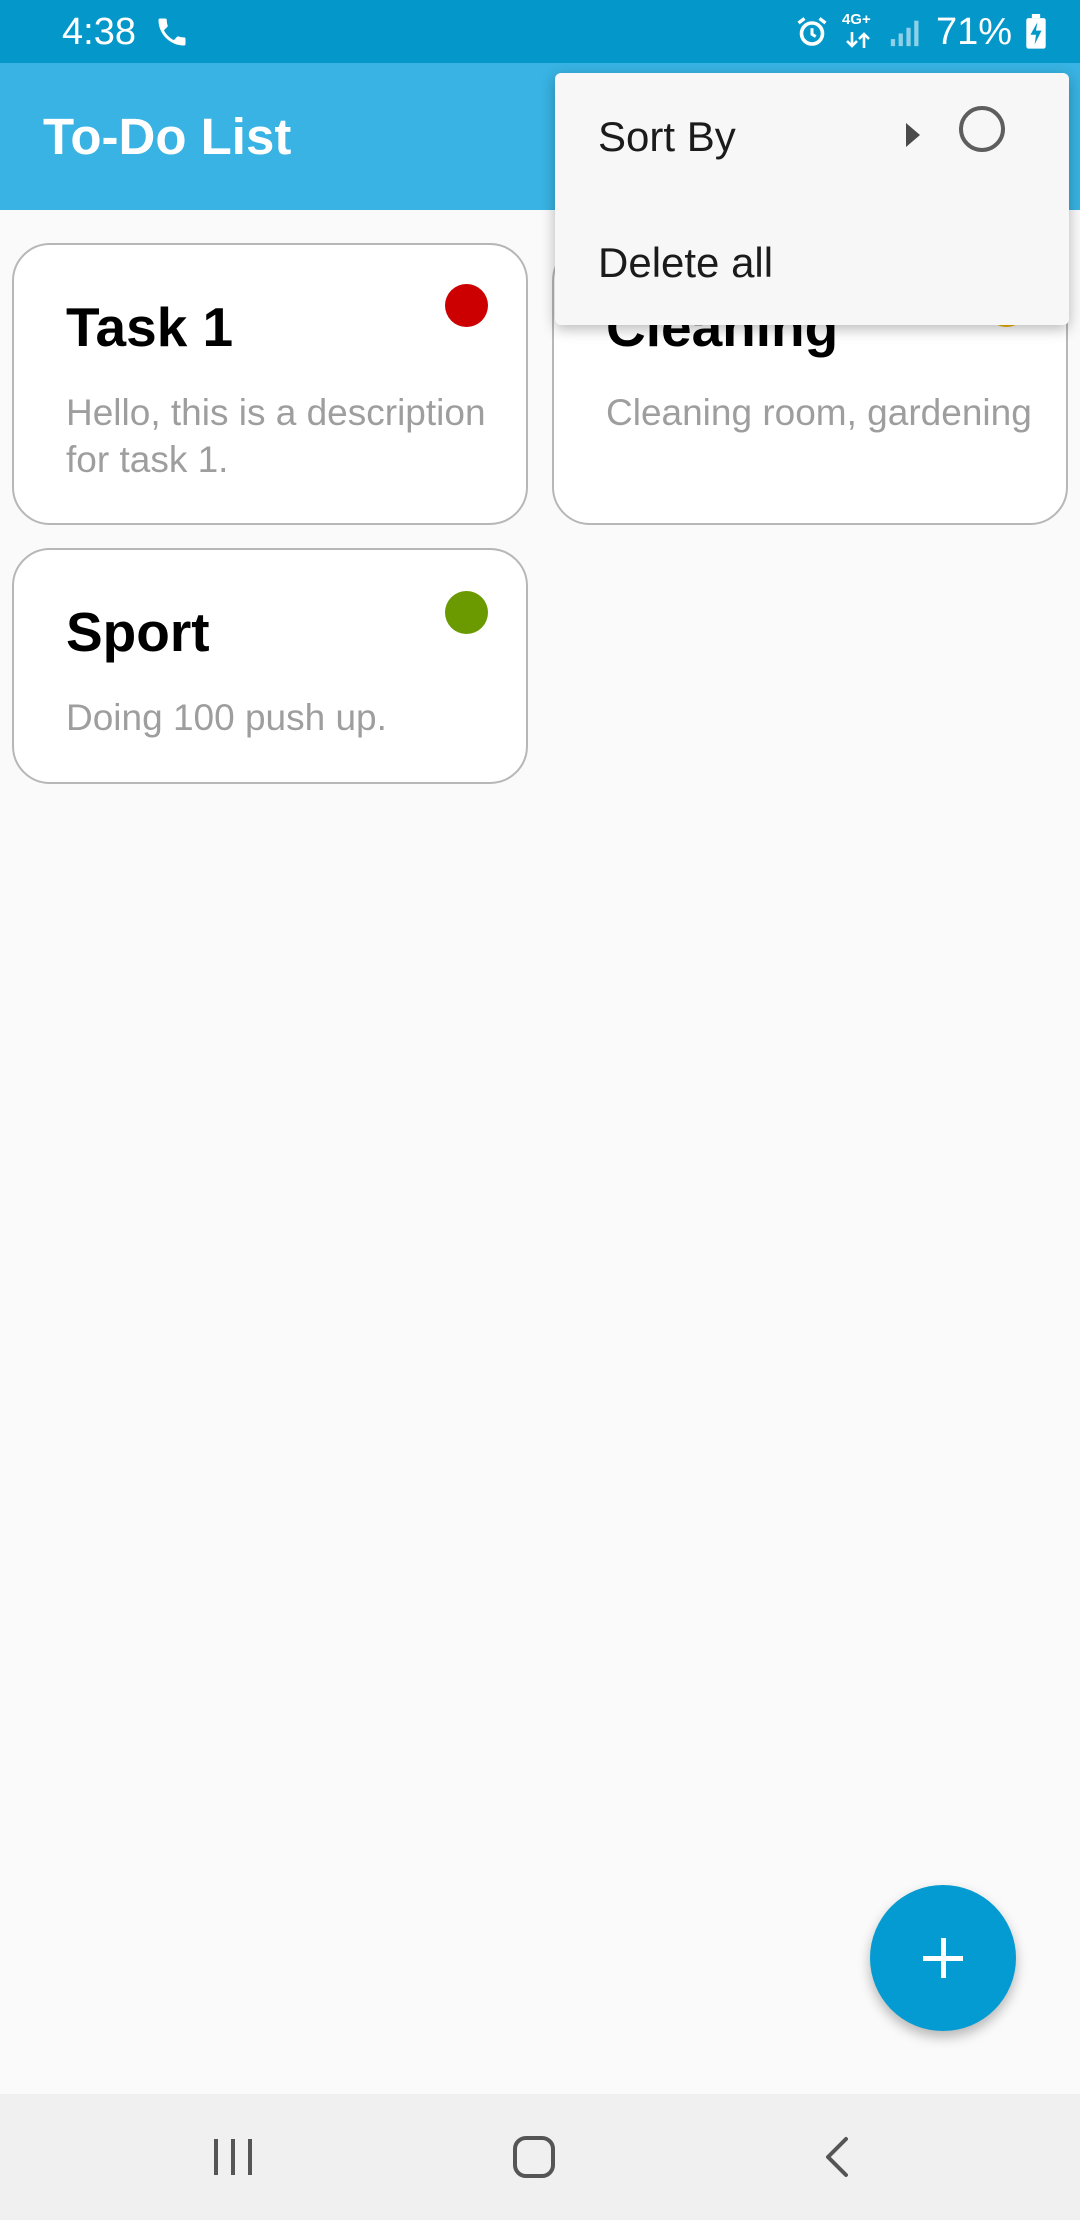  Describe the element at coordinates (982, 129) in the screenshot. I see `radio-button` at that location.